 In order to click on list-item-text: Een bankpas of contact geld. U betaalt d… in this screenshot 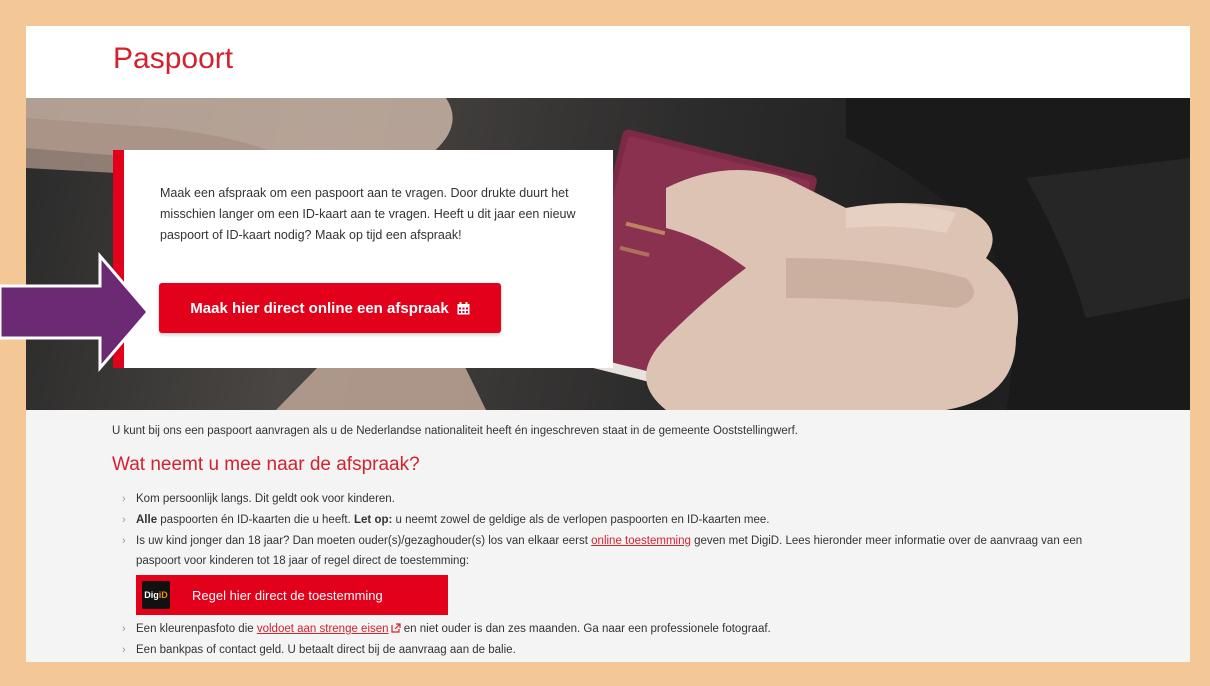, I will do `click(326, 650)`.